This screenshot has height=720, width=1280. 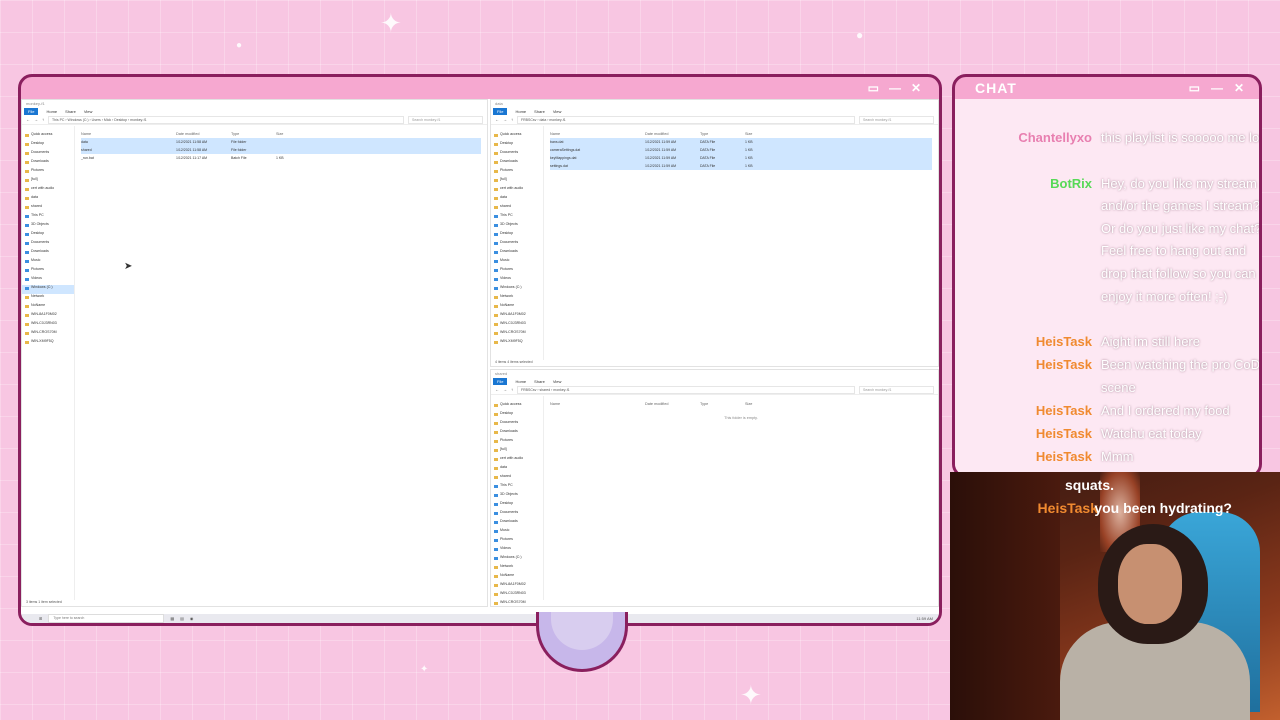 I want to click on file-explorer-icon: ▤, so click(x=182, y=618).